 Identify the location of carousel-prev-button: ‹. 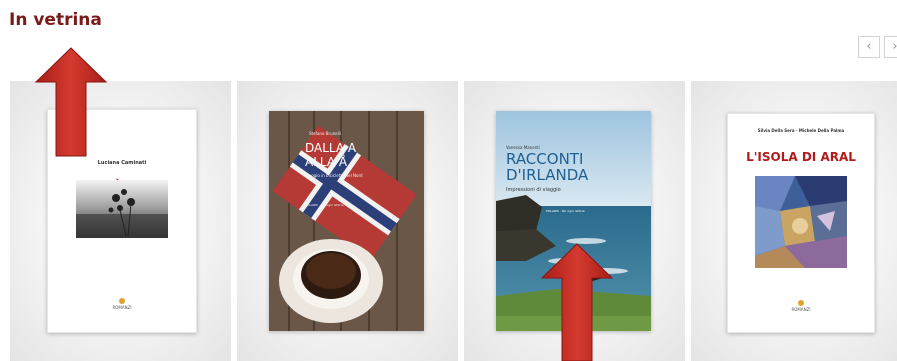
(869, 47).